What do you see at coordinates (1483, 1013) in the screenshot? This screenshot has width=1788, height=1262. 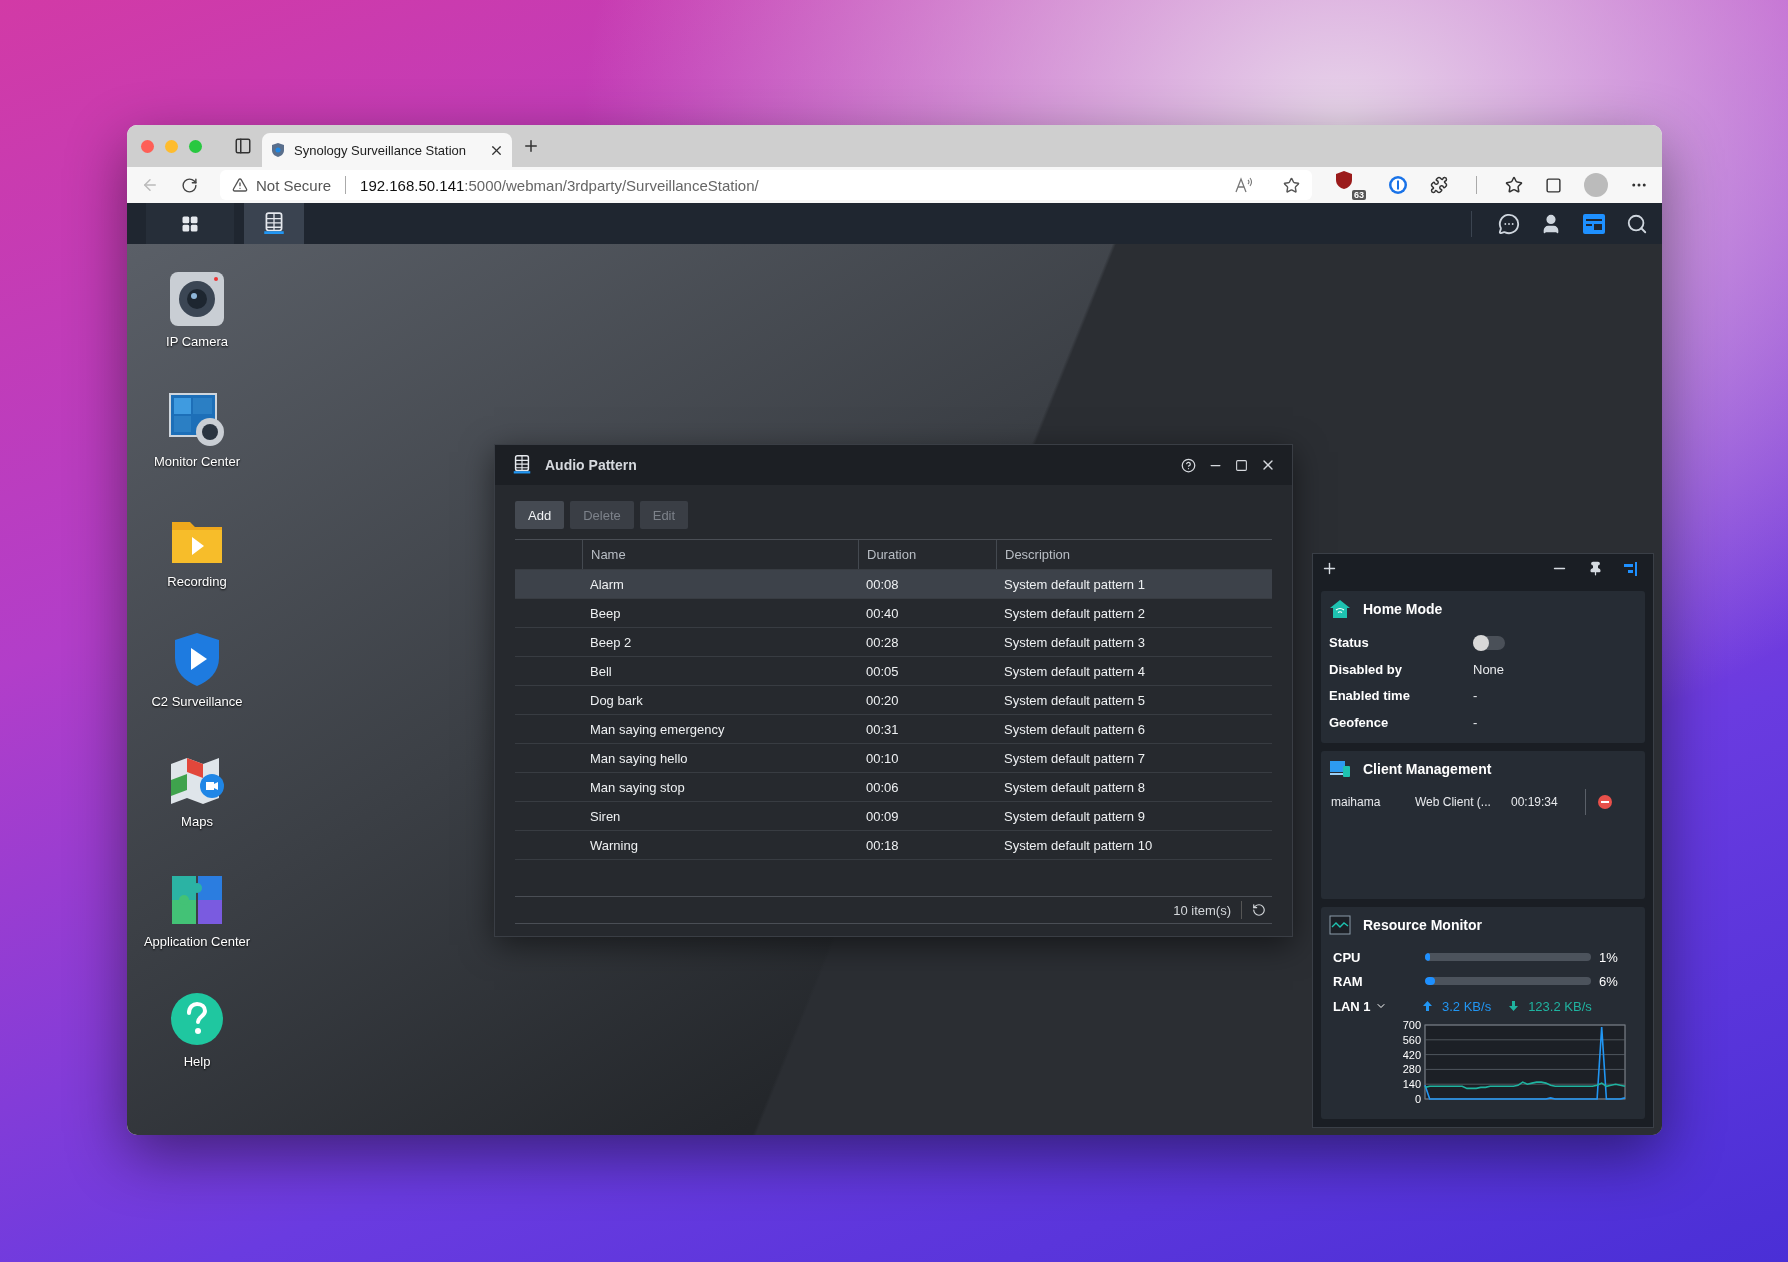 I see `resource-monitor-card: Resource Monitor CPU 1% RAM 6% LAN 1 3.2 KB/s 123.2 KB/s 0 140 280 420 560 700` at bounding box center [1483, 1013].